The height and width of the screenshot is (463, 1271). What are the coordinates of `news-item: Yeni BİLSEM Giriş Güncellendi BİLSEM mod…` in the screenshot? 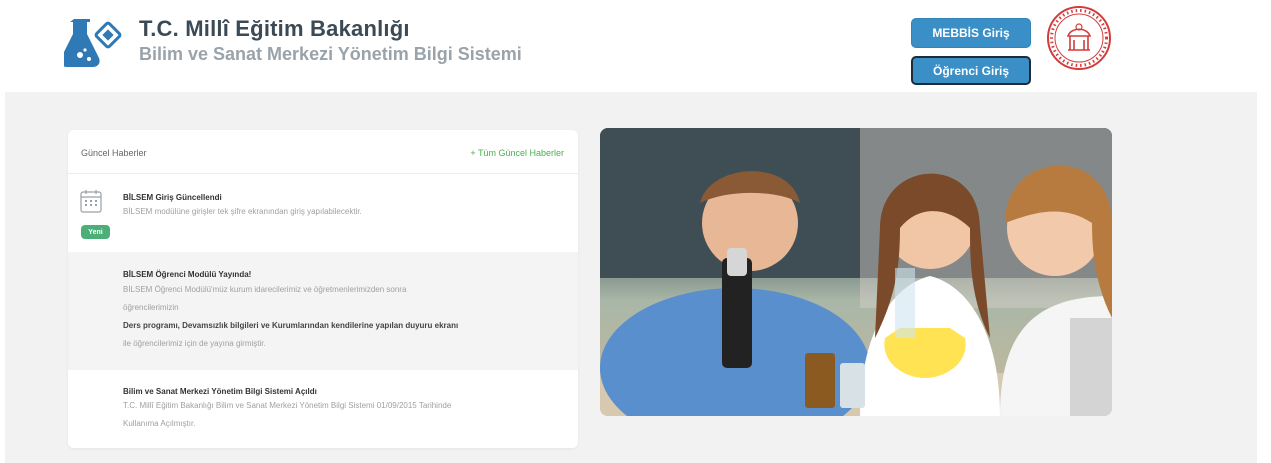 It's located at (323, 213).